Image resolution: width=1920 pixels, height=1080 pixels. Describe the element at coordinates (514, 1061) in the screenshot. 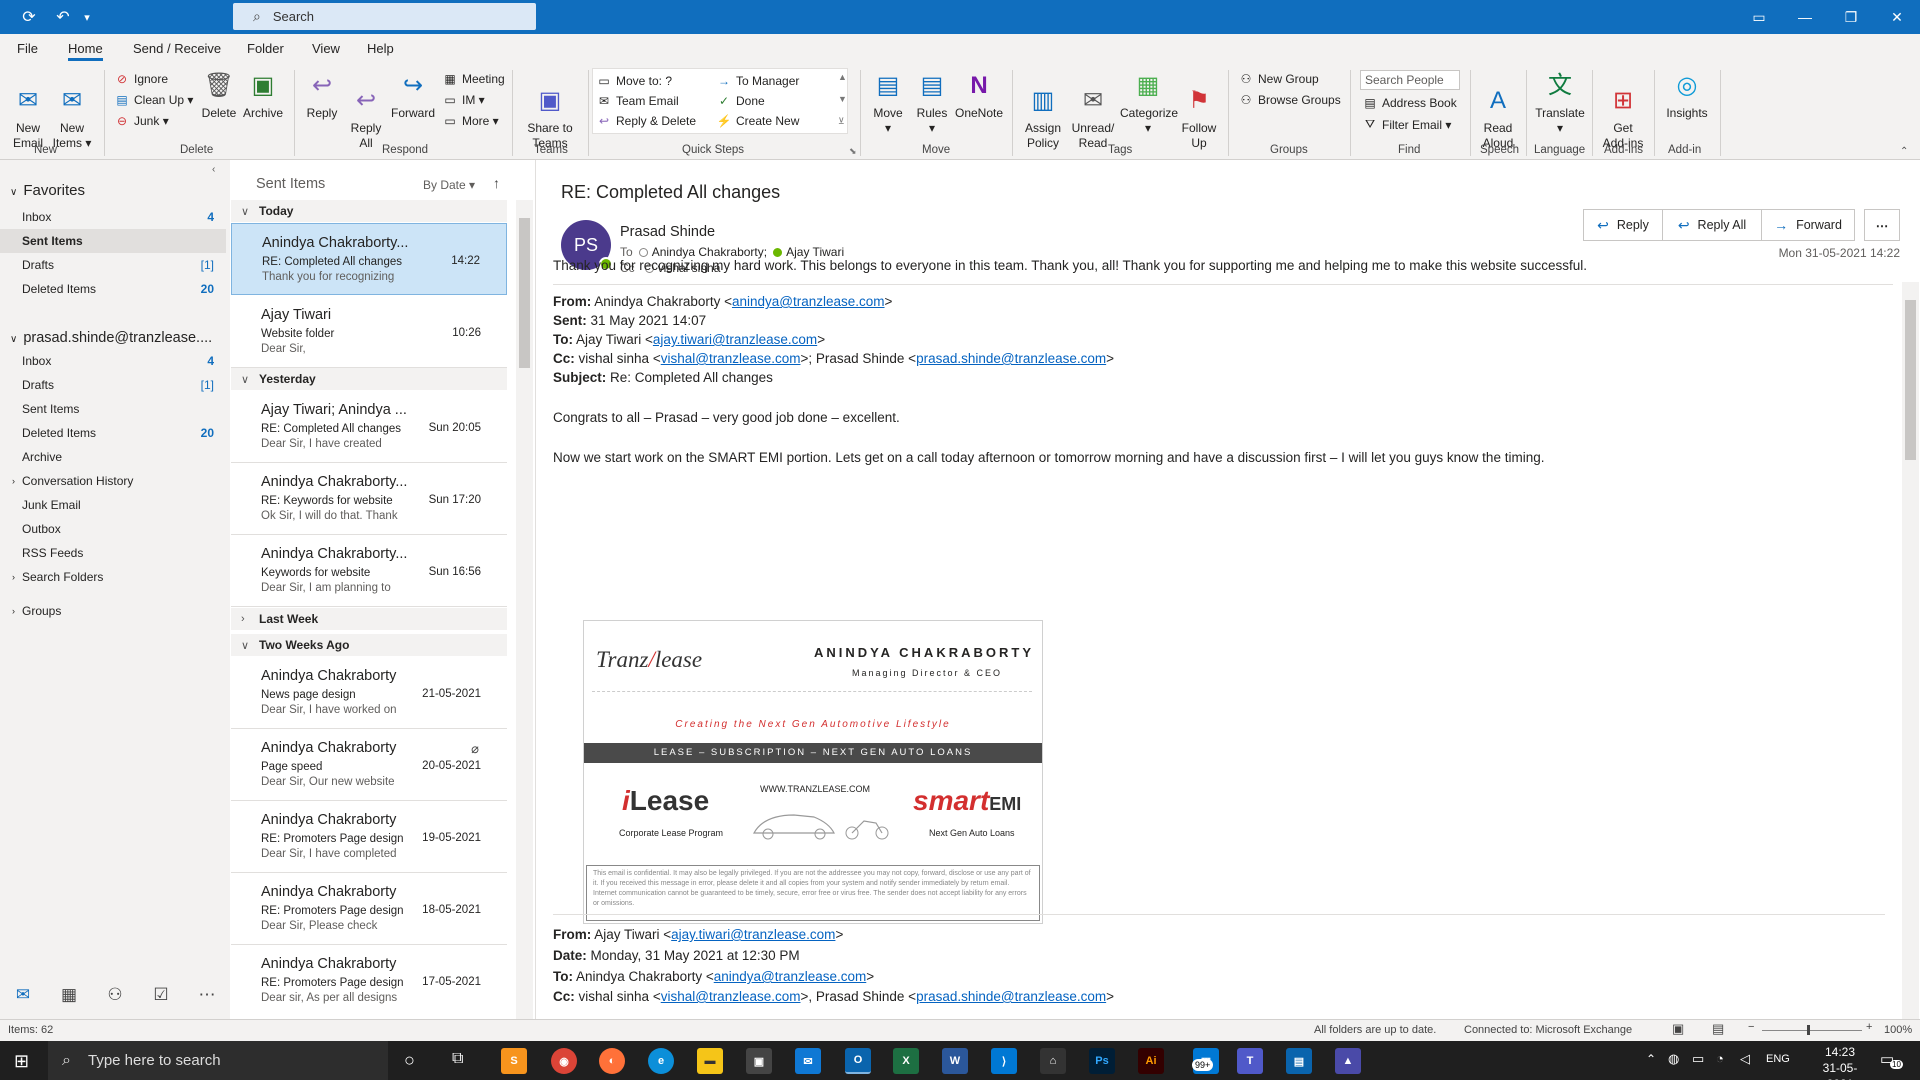

I see `sublime-text-icon: S` at that location.